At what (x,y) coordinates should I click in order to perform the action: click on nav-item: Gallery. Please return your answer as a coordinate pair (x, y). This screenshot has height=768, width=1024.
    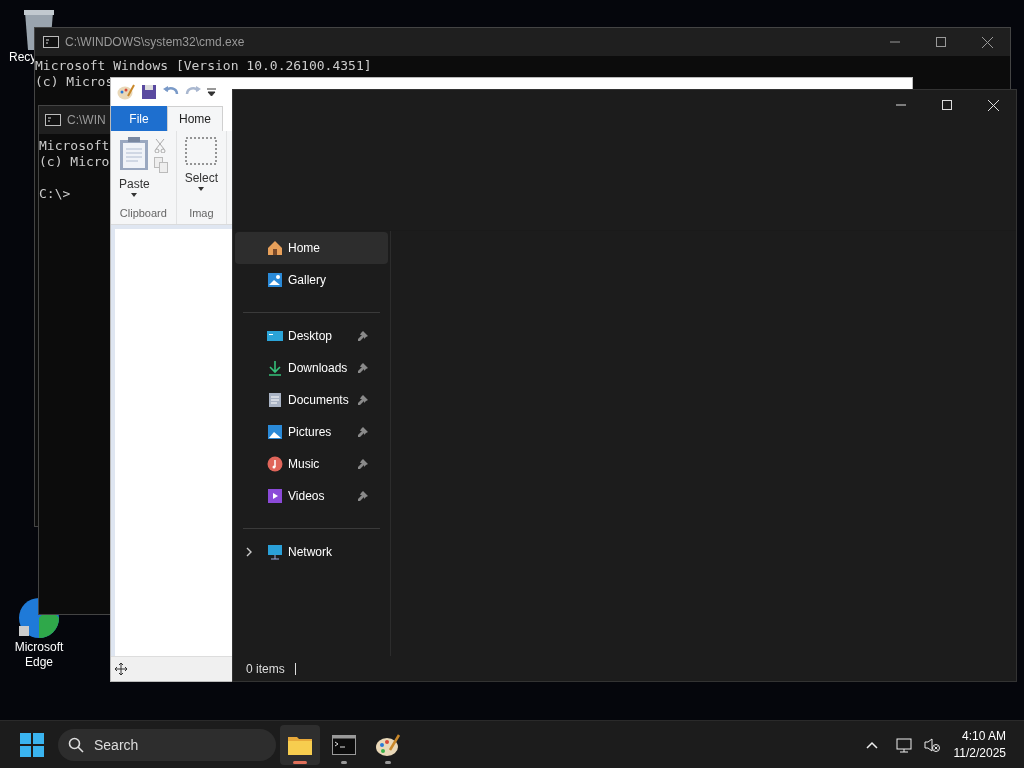
    Looking at the image, I should click on (311, 280).